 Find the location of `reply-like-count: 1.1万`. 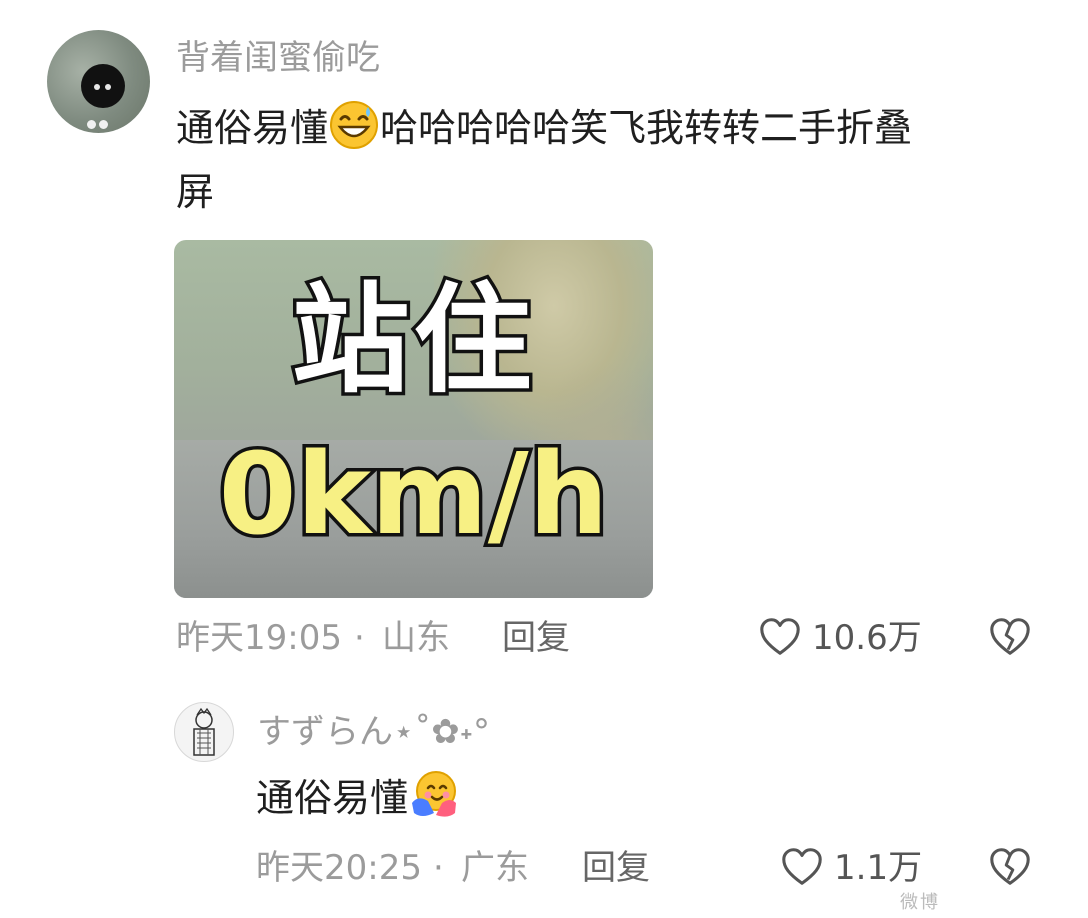

reply-like-count: 1.1万 is located at coordinates (878, 868).